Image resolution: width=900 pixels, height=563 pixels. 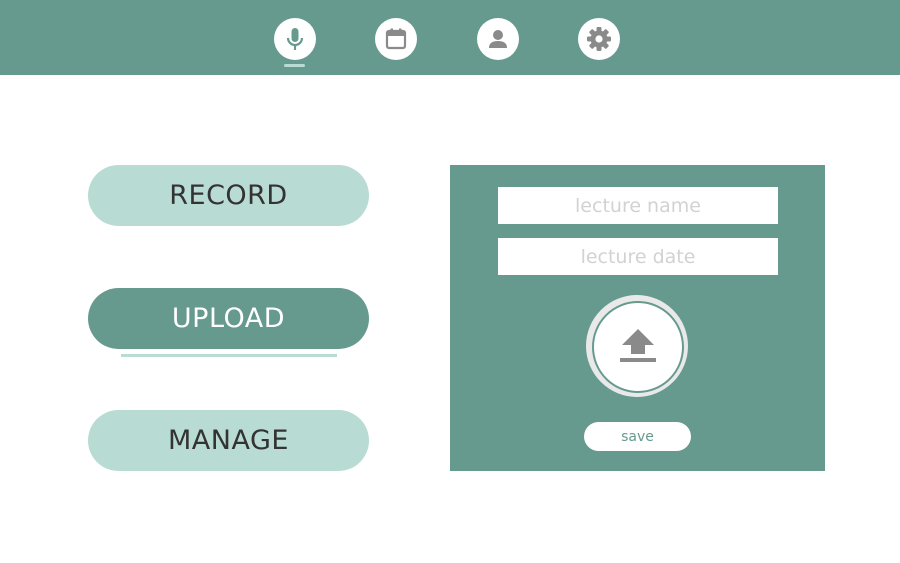 I want to click on lecture-name-input, so click(x=638, y=205).